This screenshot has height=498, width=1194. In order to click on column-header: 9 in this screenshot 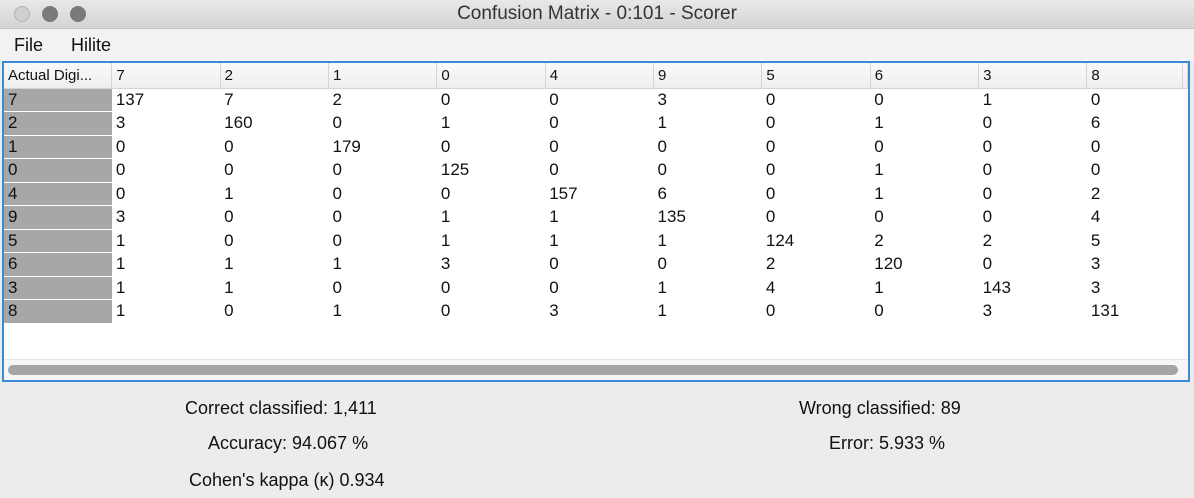, I will do `click(708, 76)`.